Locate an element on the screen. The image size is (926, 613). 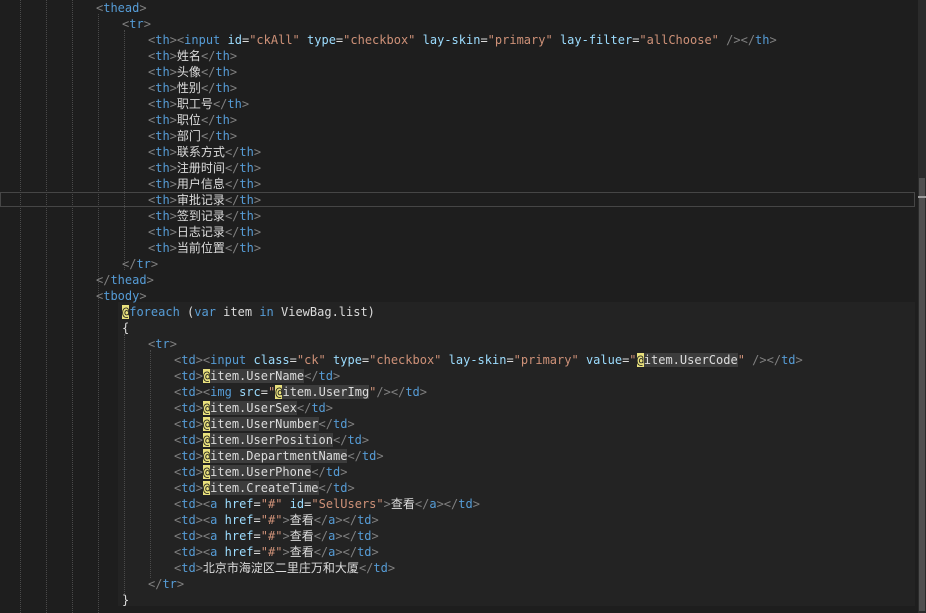
code-line: </thead> is located at coordinates (457, 280).